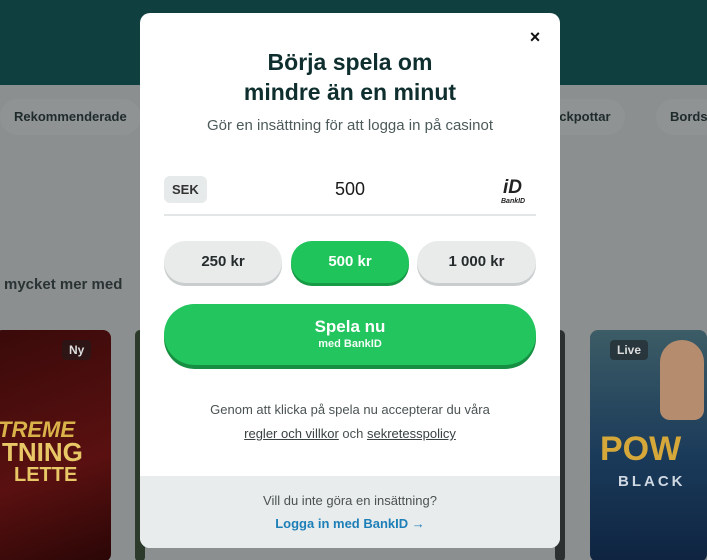 The width and height of the screenshot is (707, 560). I want to click on play-now-button: Spela nu med BankID, so click(350, 334).